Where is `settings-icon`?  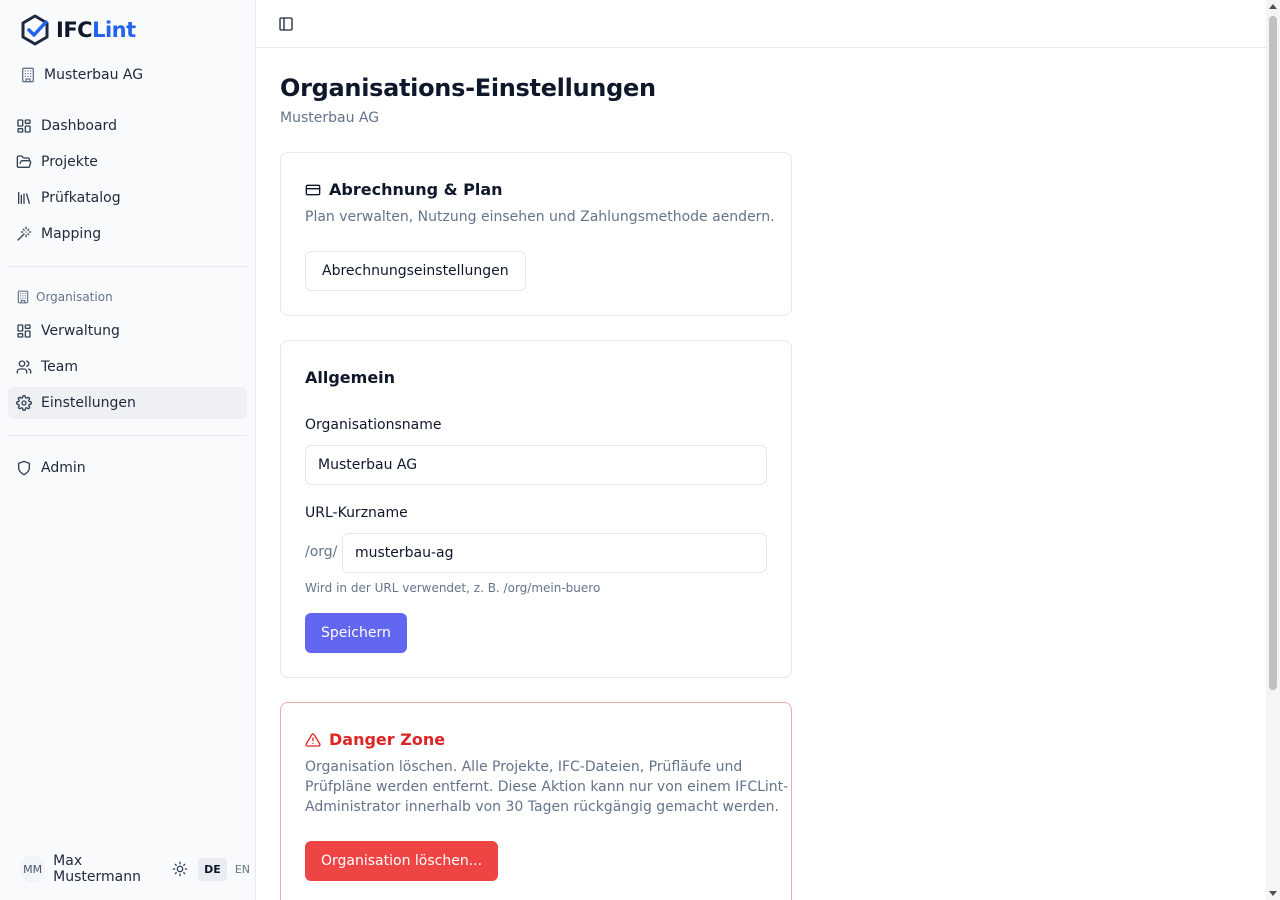 settings-icon is located at coordinates (24, 403).